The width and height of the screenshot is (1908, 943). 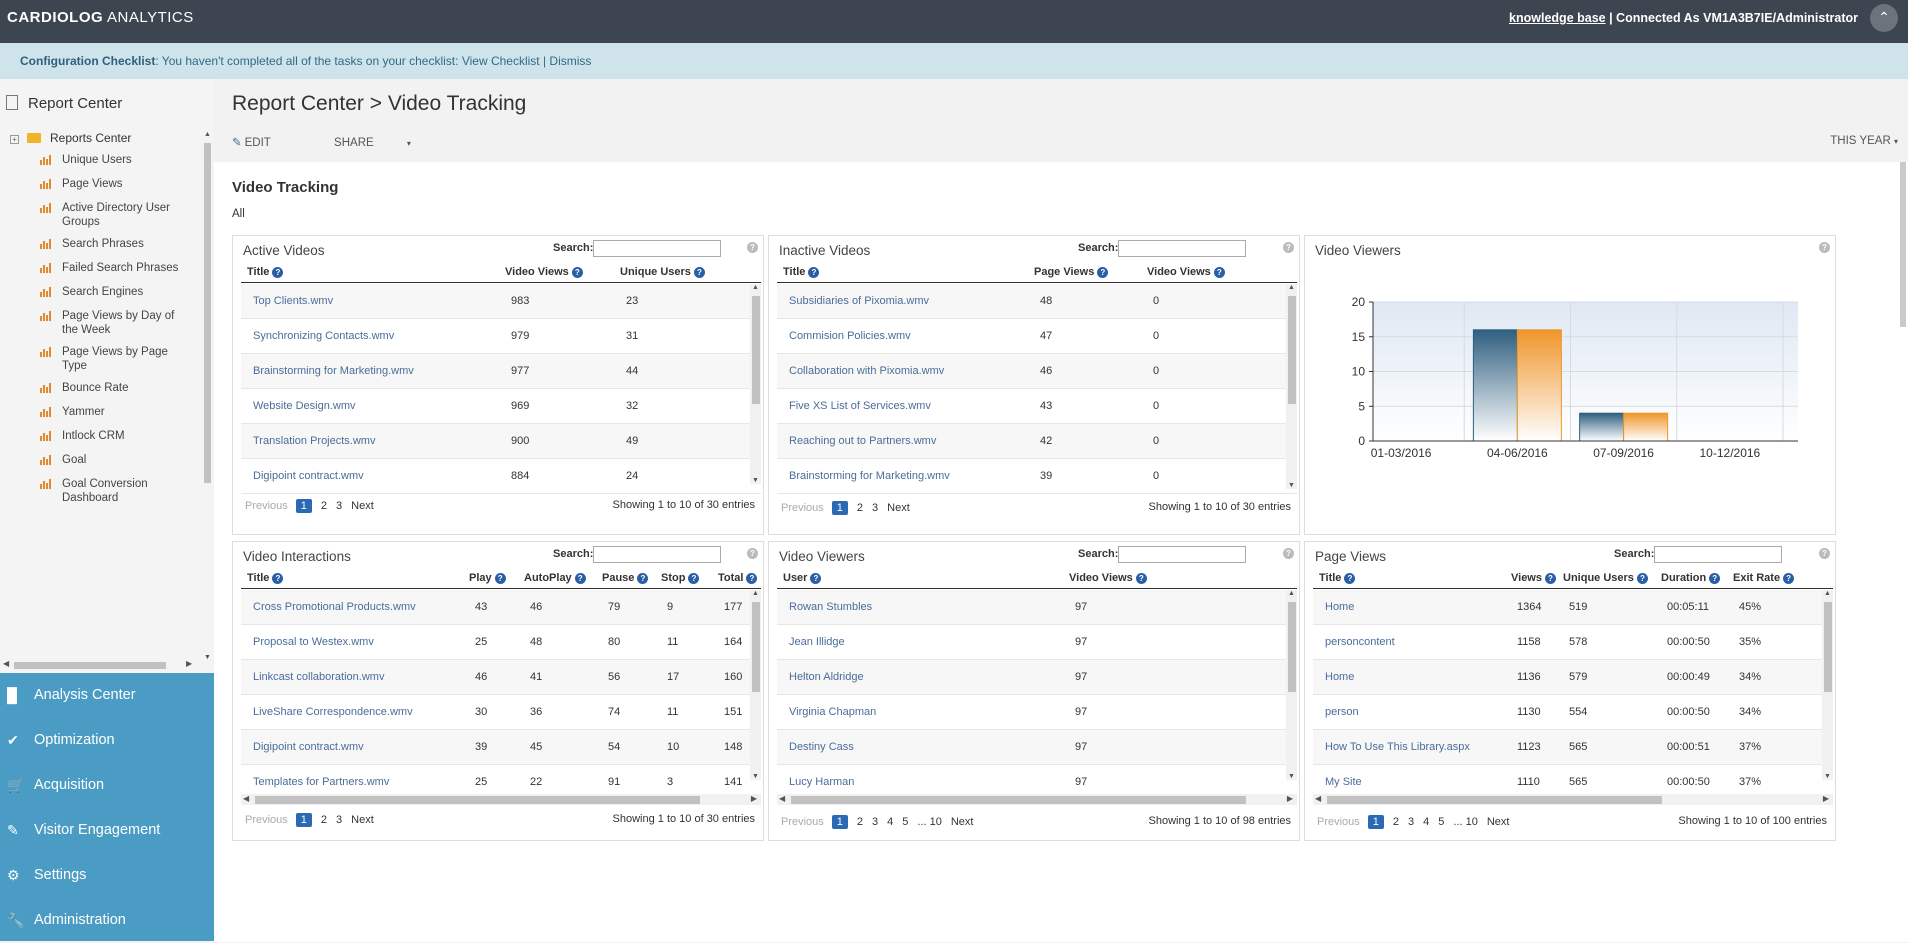 What do you see at coordinates (1533, 578) in the screenshot?
I see `column-header: Views?` at bounding box center [1533, 578].